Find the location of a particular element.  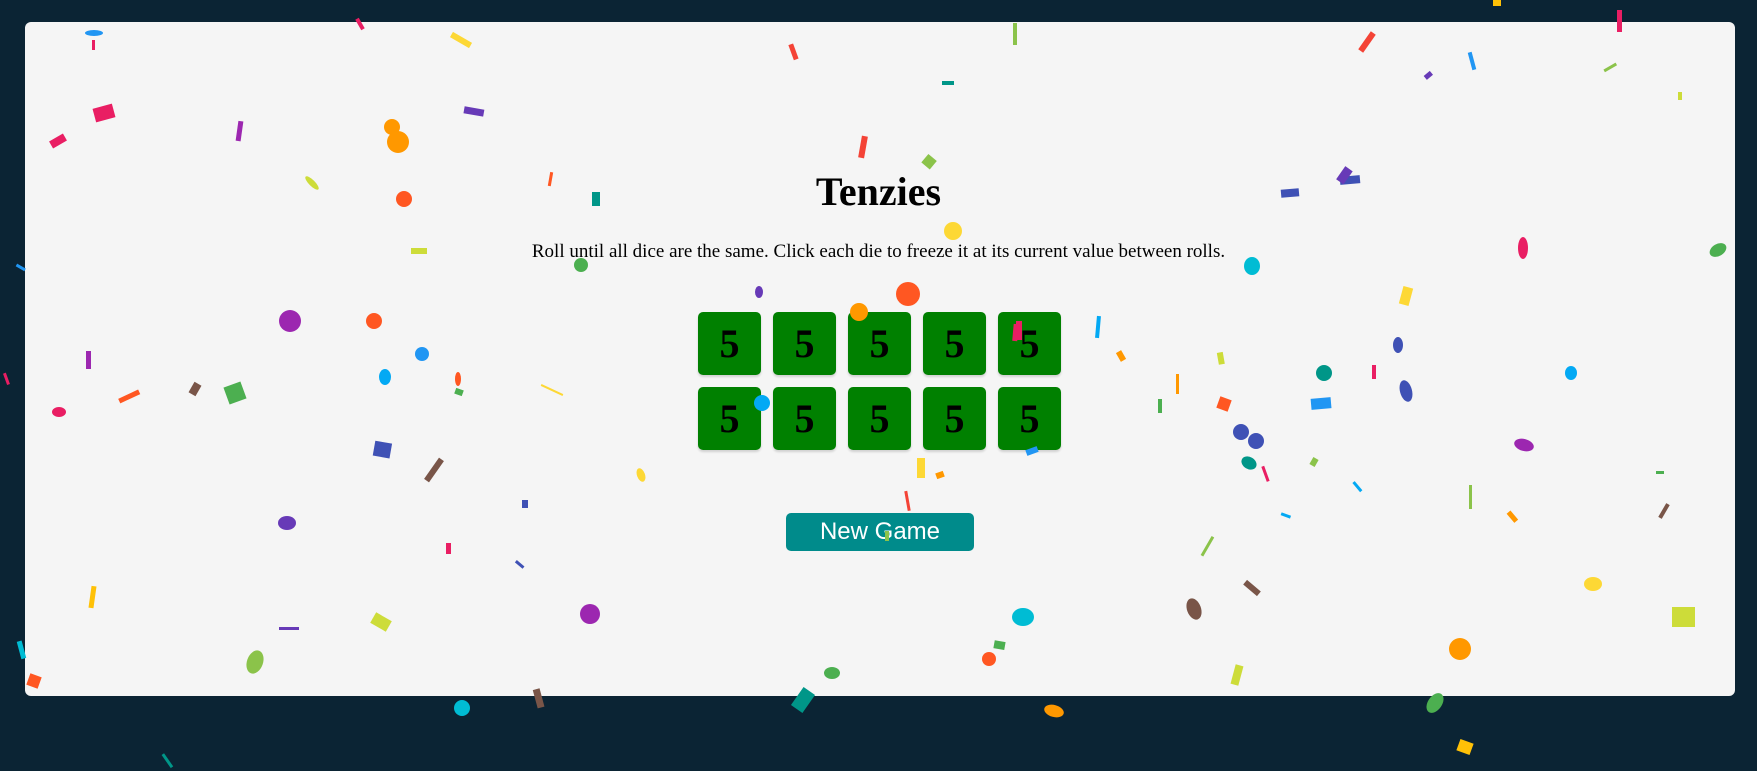

die-2: 5 is located at coordinates (804, 343).